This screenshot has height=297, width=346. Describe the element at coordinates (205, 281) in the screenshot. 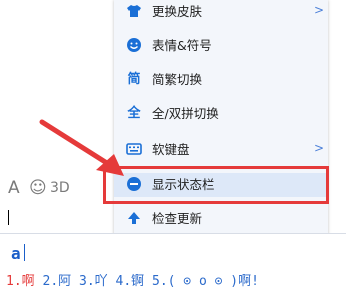

I see `candidate-5: 5.( ⊙ o ⊙ )啊!` at that location.